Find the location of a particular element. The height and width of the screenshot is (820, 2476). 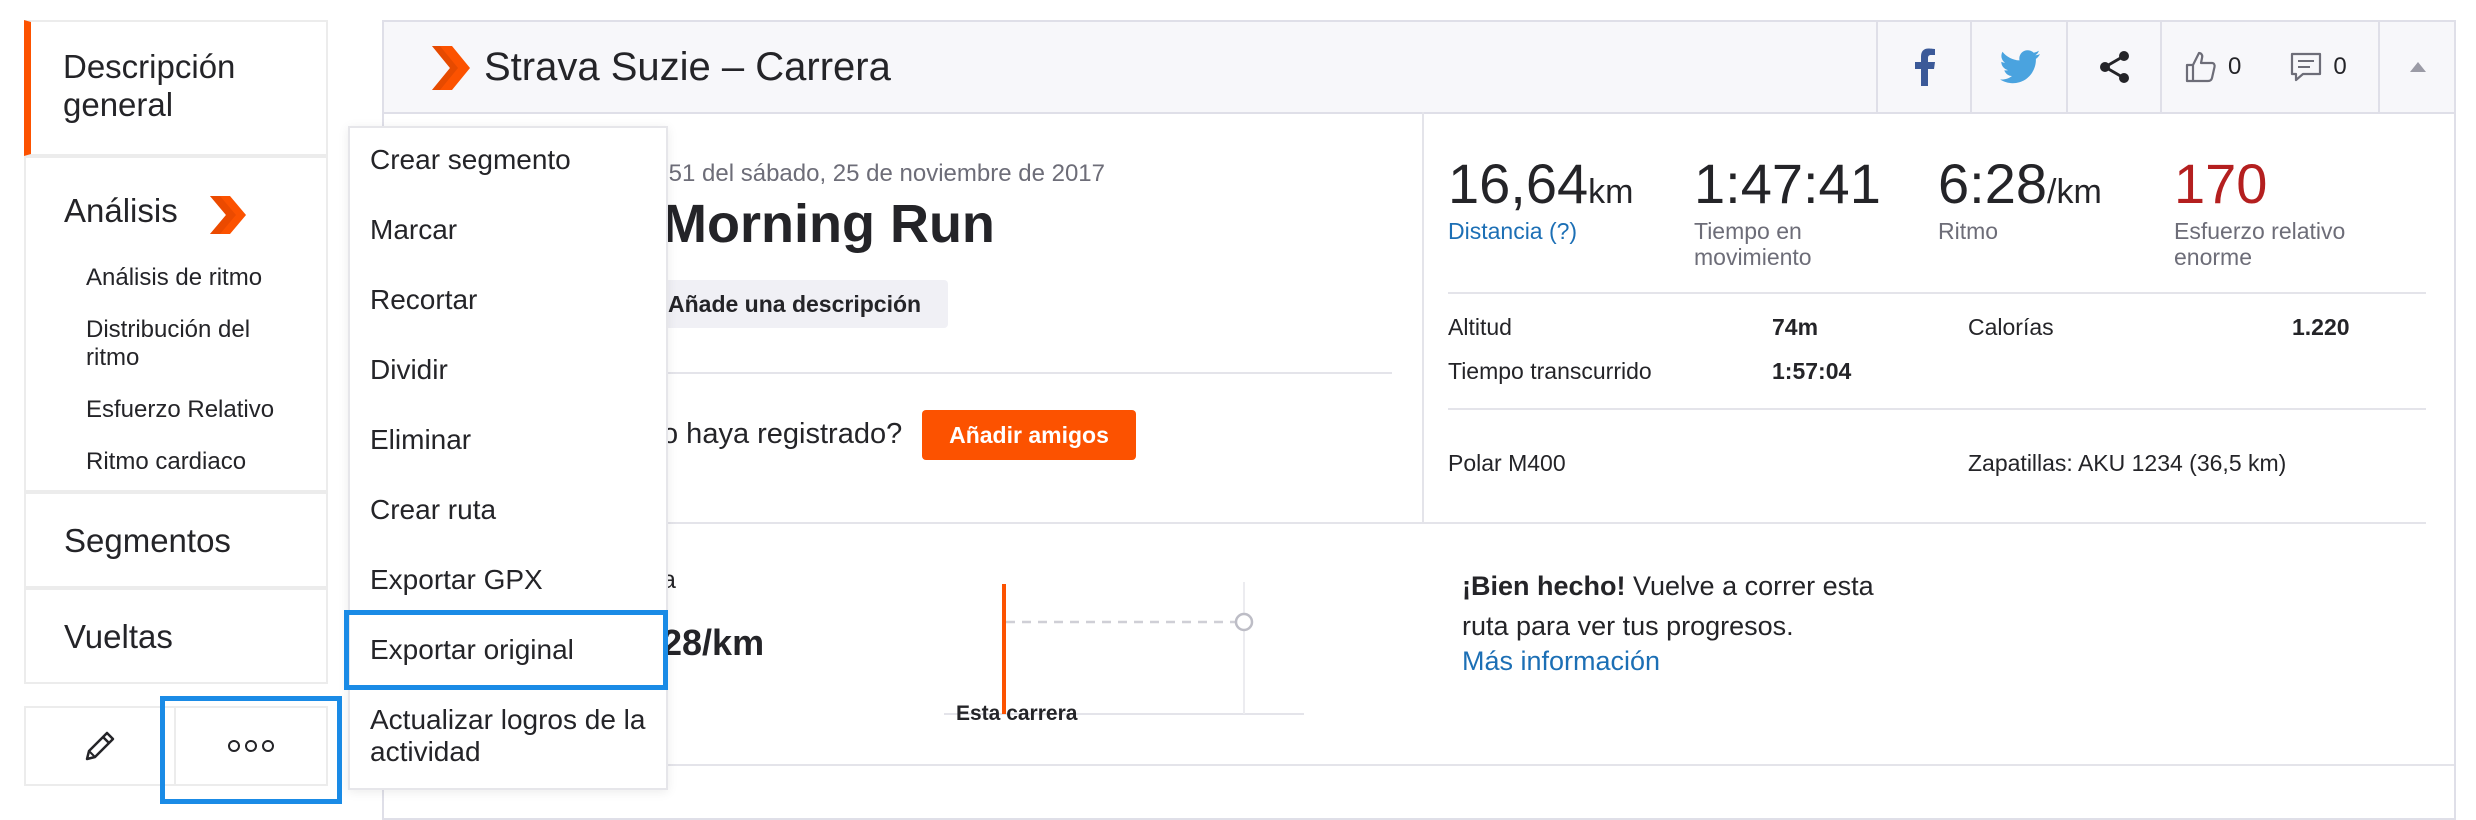

device-name: Polar M400 is located at coordinates (1507, 463).